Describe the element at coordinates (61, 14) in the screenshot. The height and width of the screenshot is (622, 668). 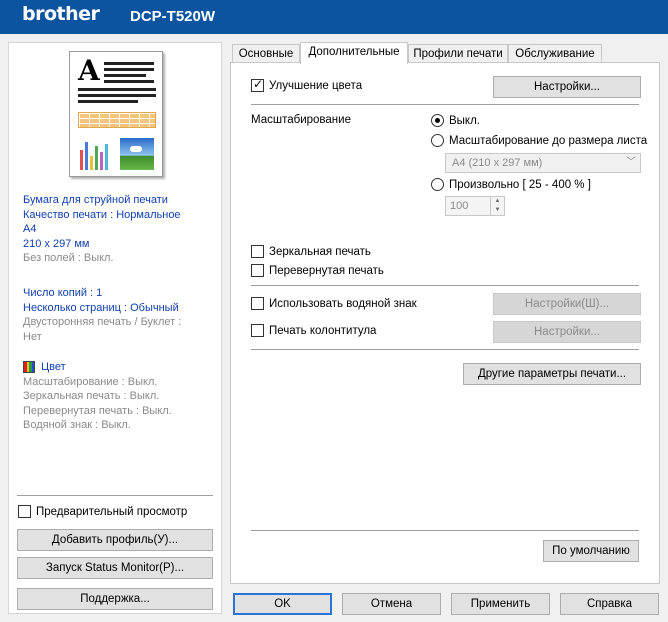
I see `brand-logo: brother` at that location.